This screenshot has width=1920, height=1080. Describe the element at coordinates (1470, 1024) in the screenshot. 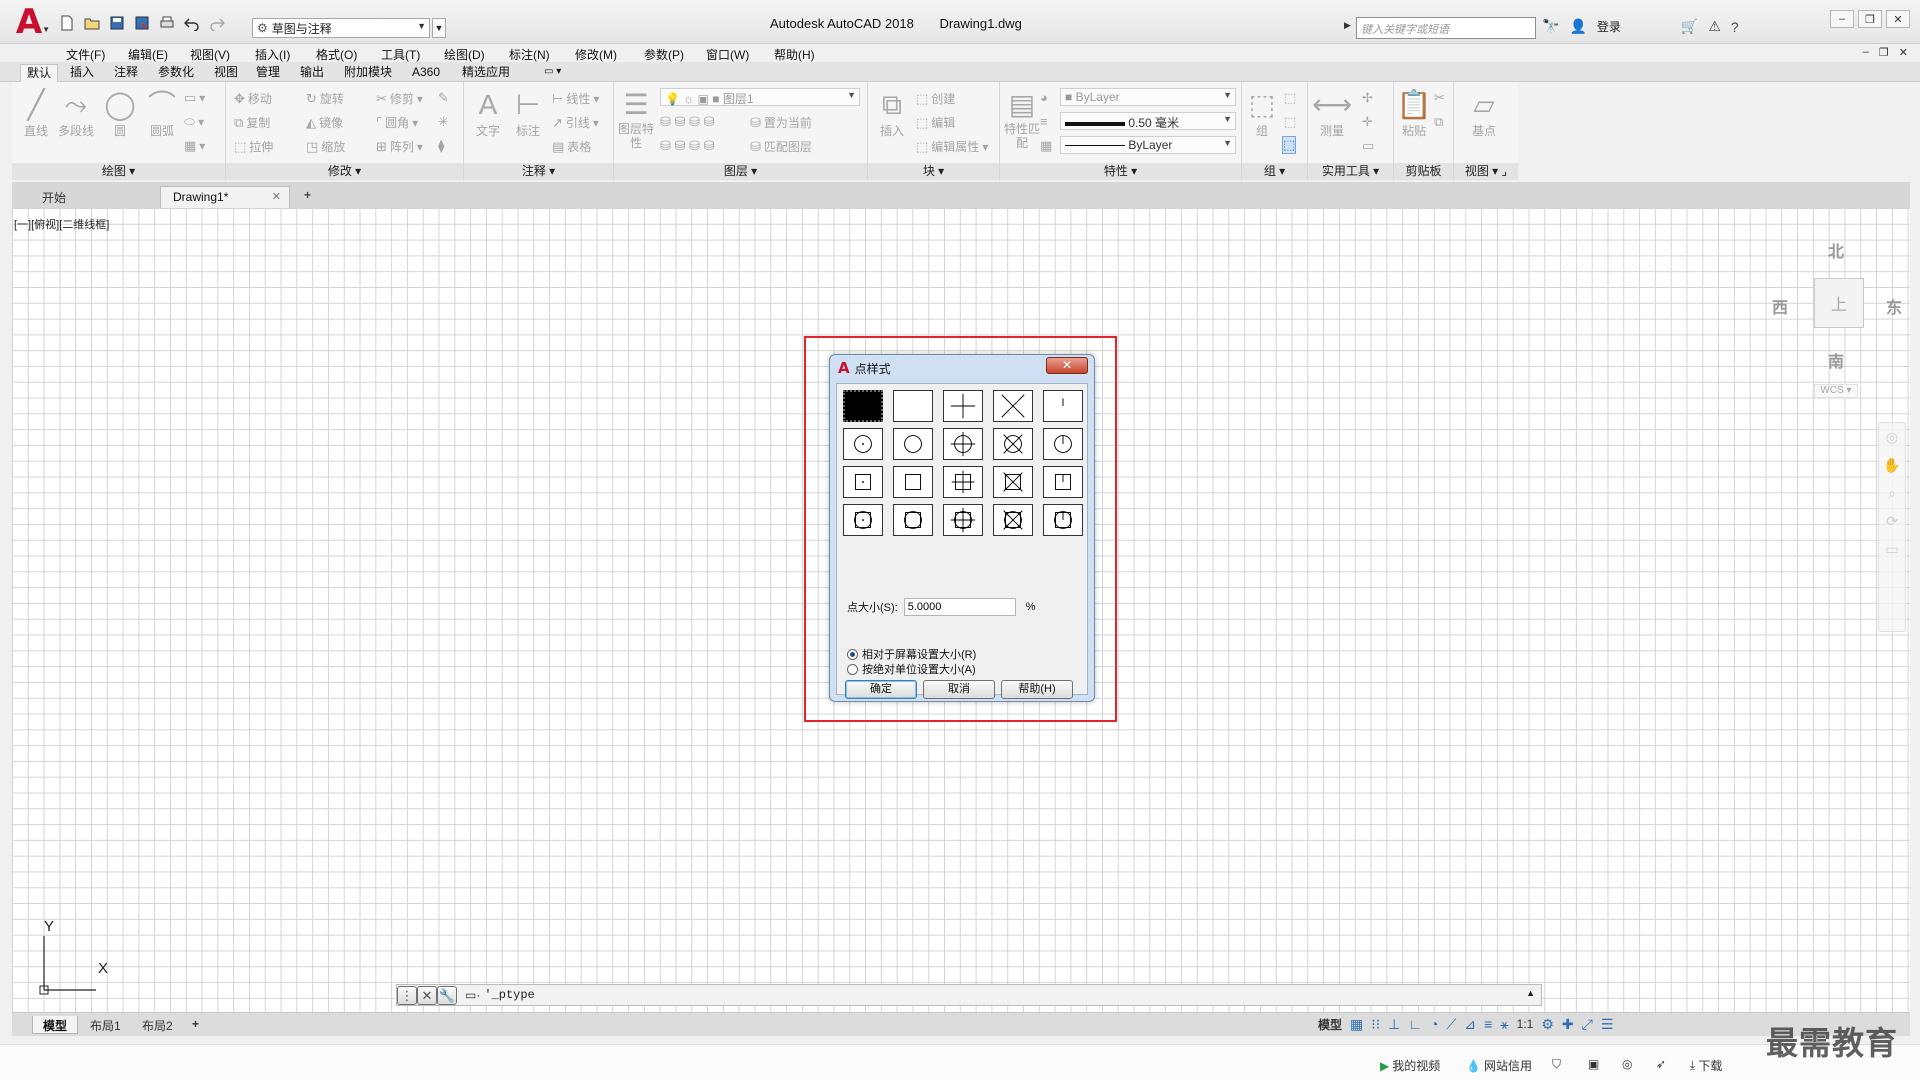

I see `osnap-icon: ⊿` at that location.